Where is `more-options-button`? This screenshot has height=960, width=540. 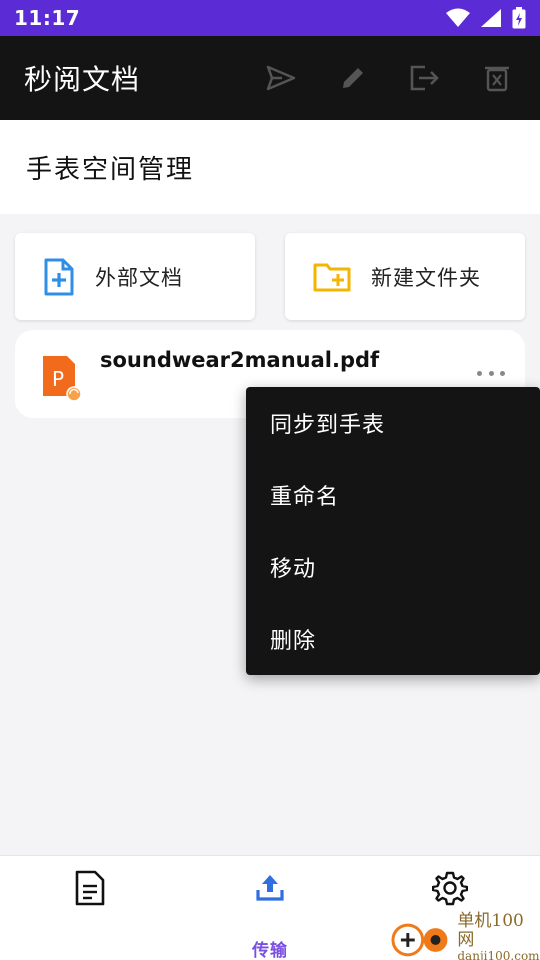
more-options-button is located at coordinates (491, 373).